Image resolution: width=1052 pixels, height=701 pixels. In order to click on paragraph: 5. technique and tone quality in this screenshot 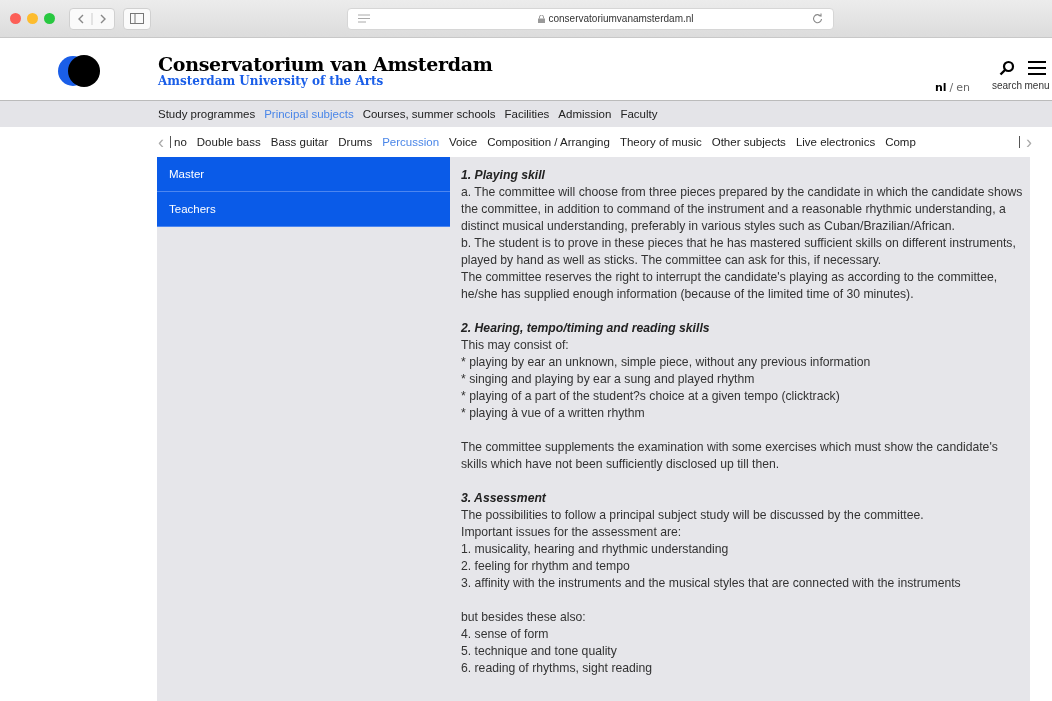, I will do `click(539, 651)`.